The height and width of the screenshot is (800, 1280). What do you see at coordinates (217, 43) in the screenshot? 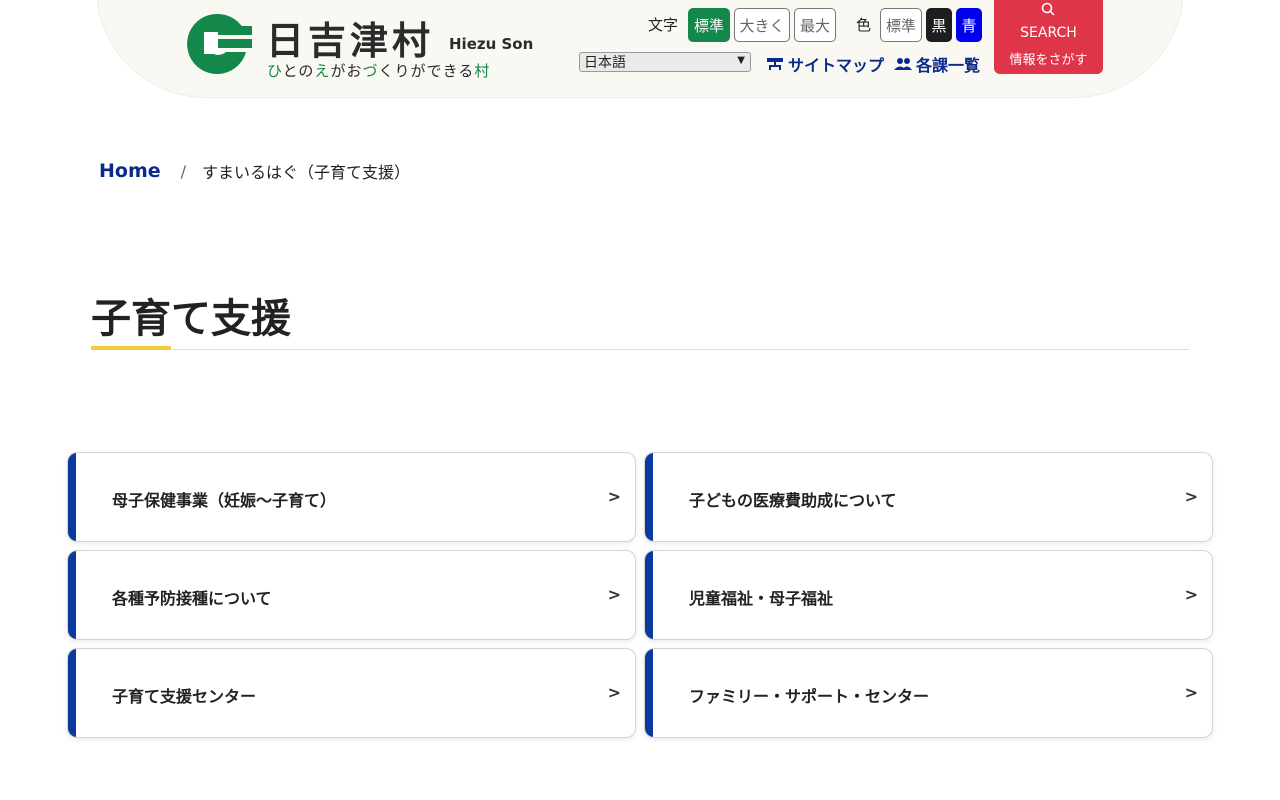
I see `village-logo-icon` at bounding box center [217, 43].